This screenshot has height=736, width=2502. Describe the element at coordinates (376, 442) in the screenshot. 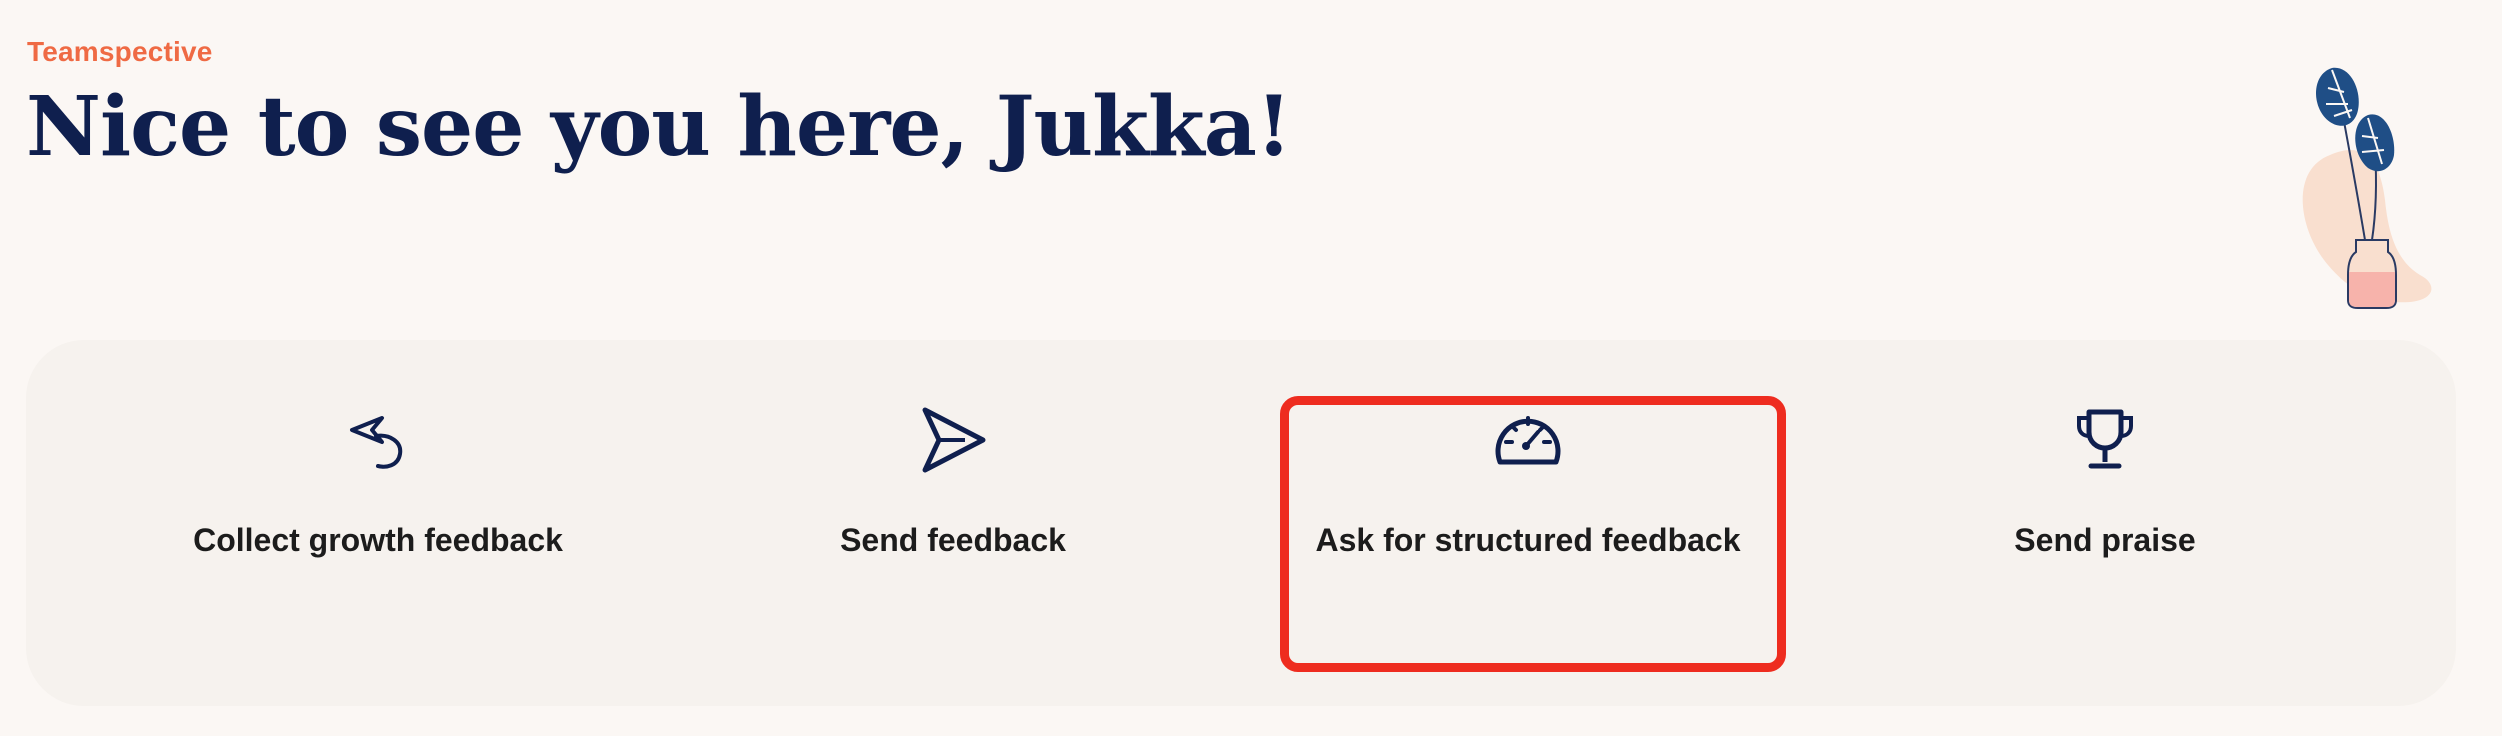

I see `reply-arrow-icon` at that location.